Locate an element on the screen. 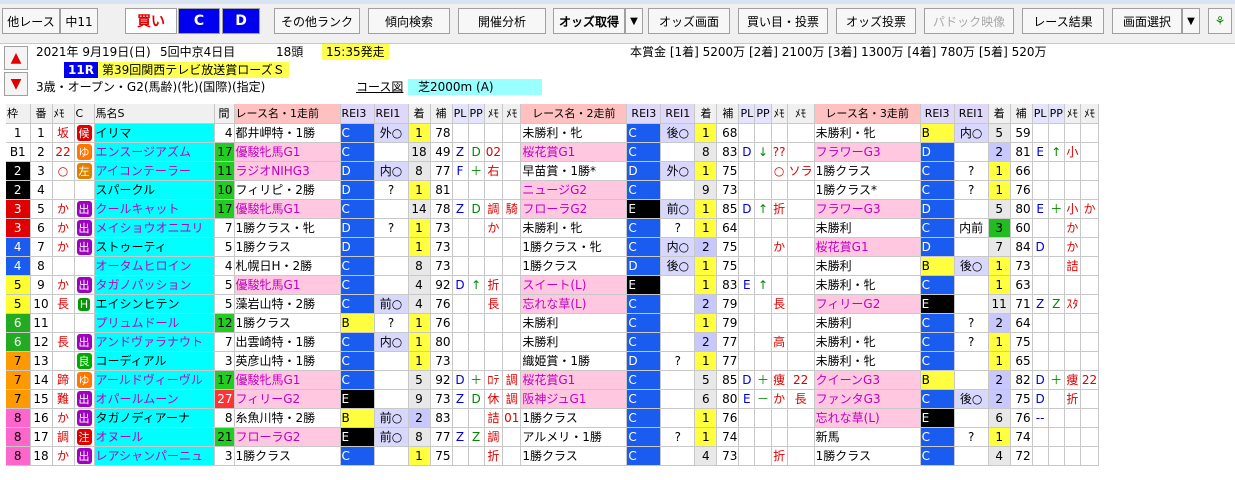 The image size is (1235, 480). odds-get-button: オッズ取得 is located at coordinates (589, 21).